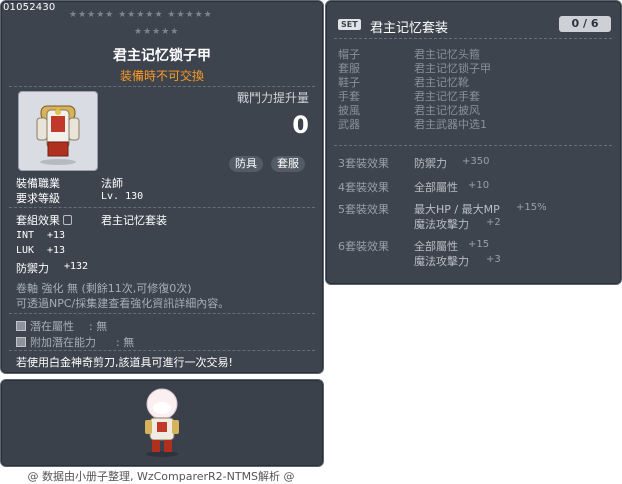 Image resolution: width=622 pixels, height=484 pixels. I want to click on star-force-row-2: ★★★★★, so click(157, 32).